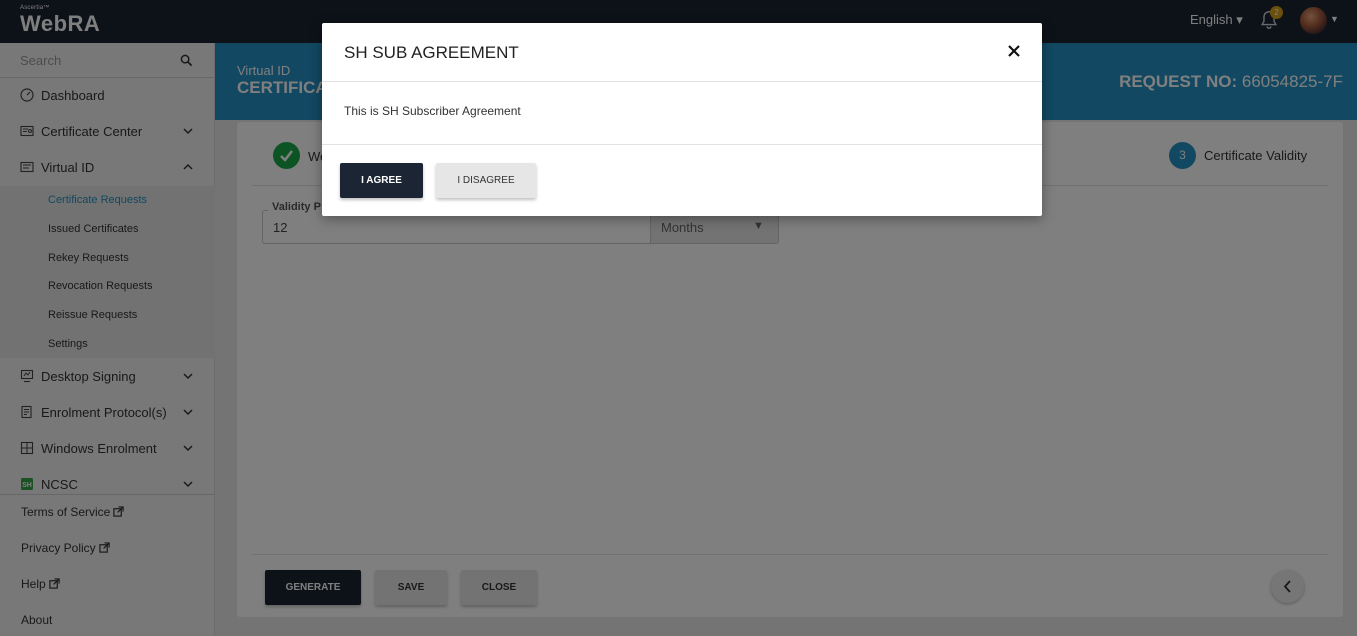 The width and height of the screenshot is (1357, 636). Describe the element at coordinates (682, 81) in the screenshot. I see `dialog-header-divider` at that location.